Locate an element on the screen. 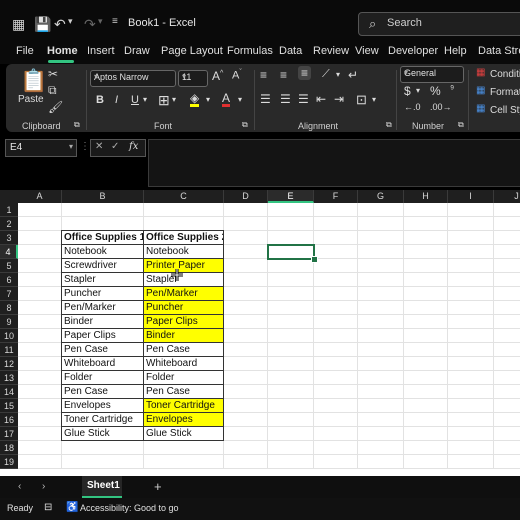  accessibility-status: Accessibility: Good to go is located at coordinates (129, 508).